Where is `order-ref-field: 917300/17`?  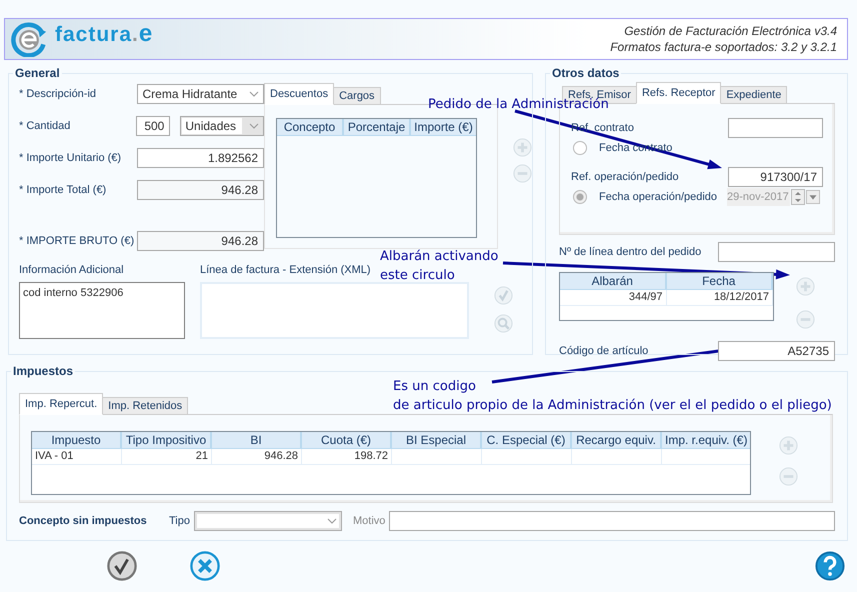
order-ref-field: 917300/17 is located at coordinates (775, 177).